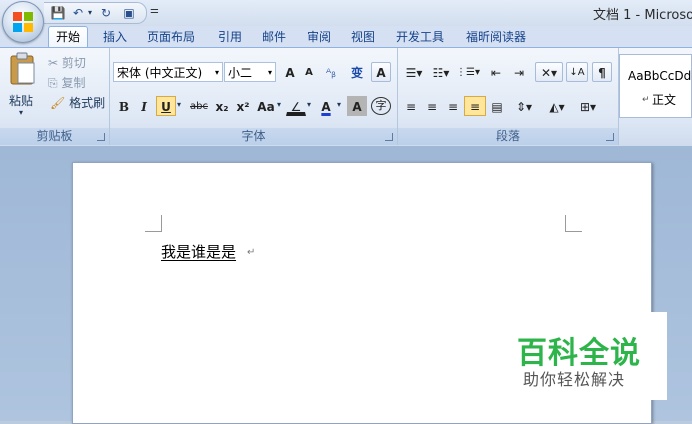  What do you see at coordinates (411, 106) in the screenshot?
I see `align-left-button: ≡` at bounding box center [411, 106].